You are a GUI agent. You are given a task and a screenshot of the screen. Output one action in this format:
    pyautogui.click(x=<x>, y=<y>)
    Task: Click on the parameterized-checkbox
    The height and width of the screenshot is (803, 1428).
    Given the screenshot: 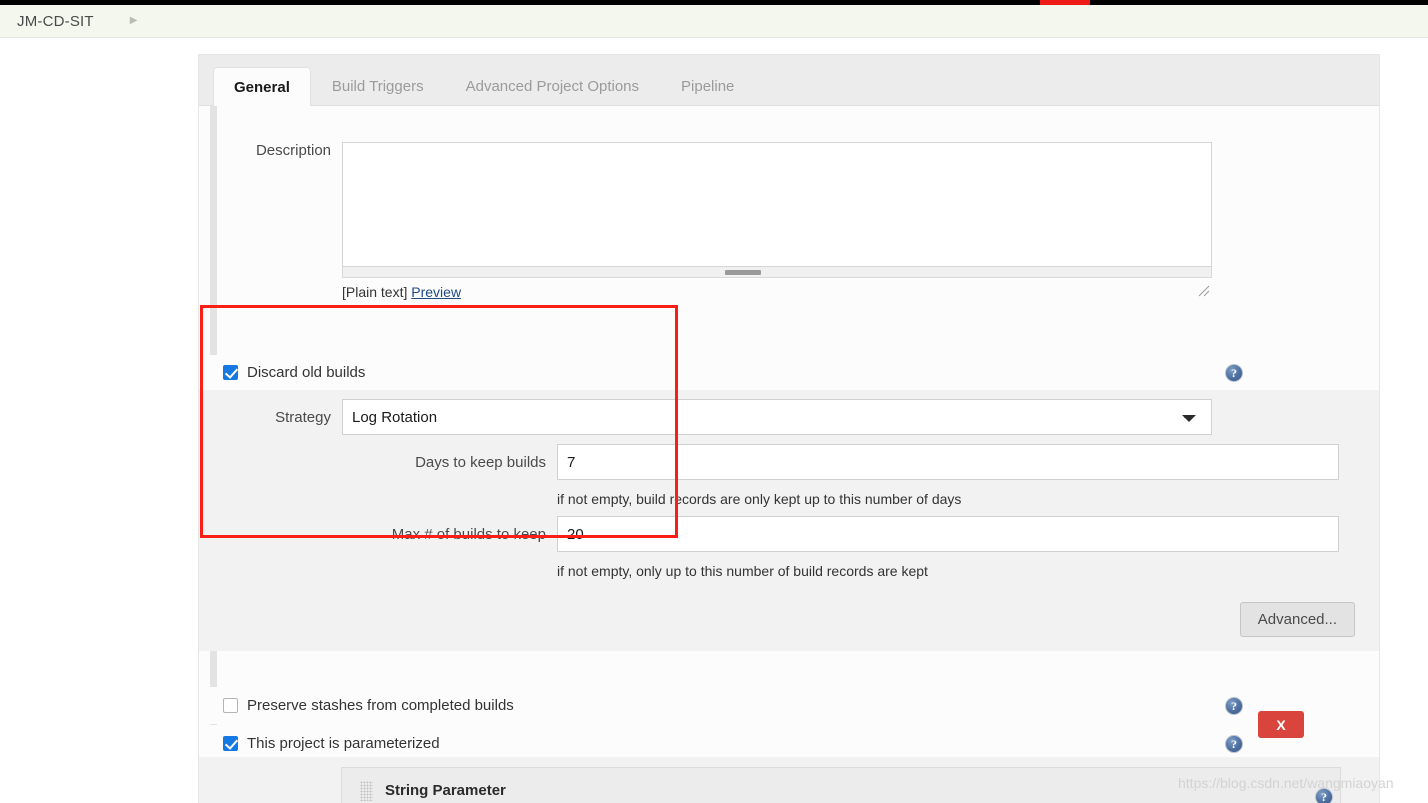 What is the action you would take?
    pyautogui.click(x=230, y=743)
    